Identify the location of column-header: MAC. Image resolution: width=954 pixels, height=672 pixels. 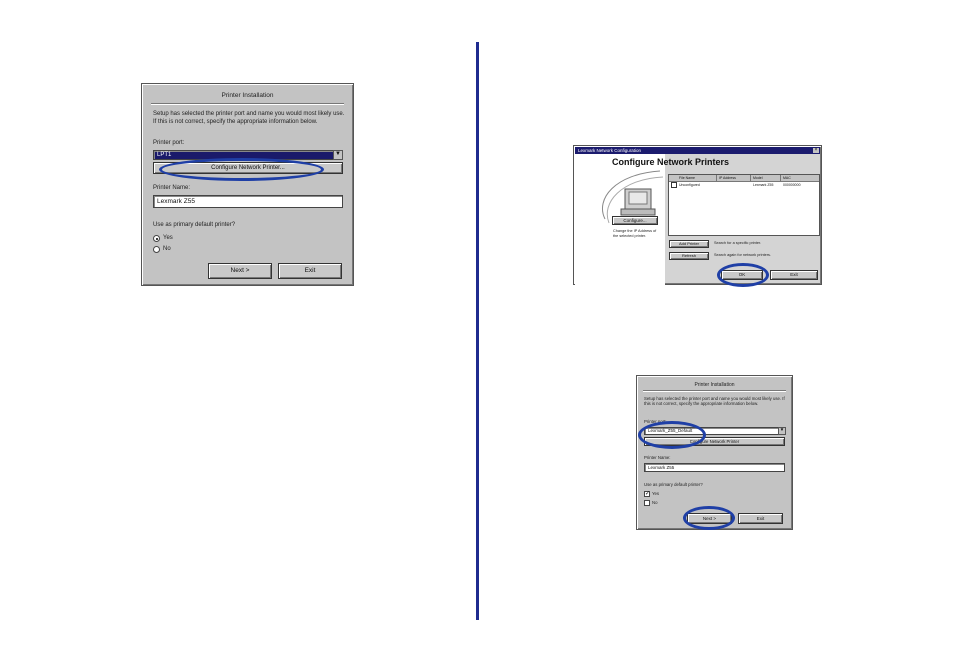
(800, 178).